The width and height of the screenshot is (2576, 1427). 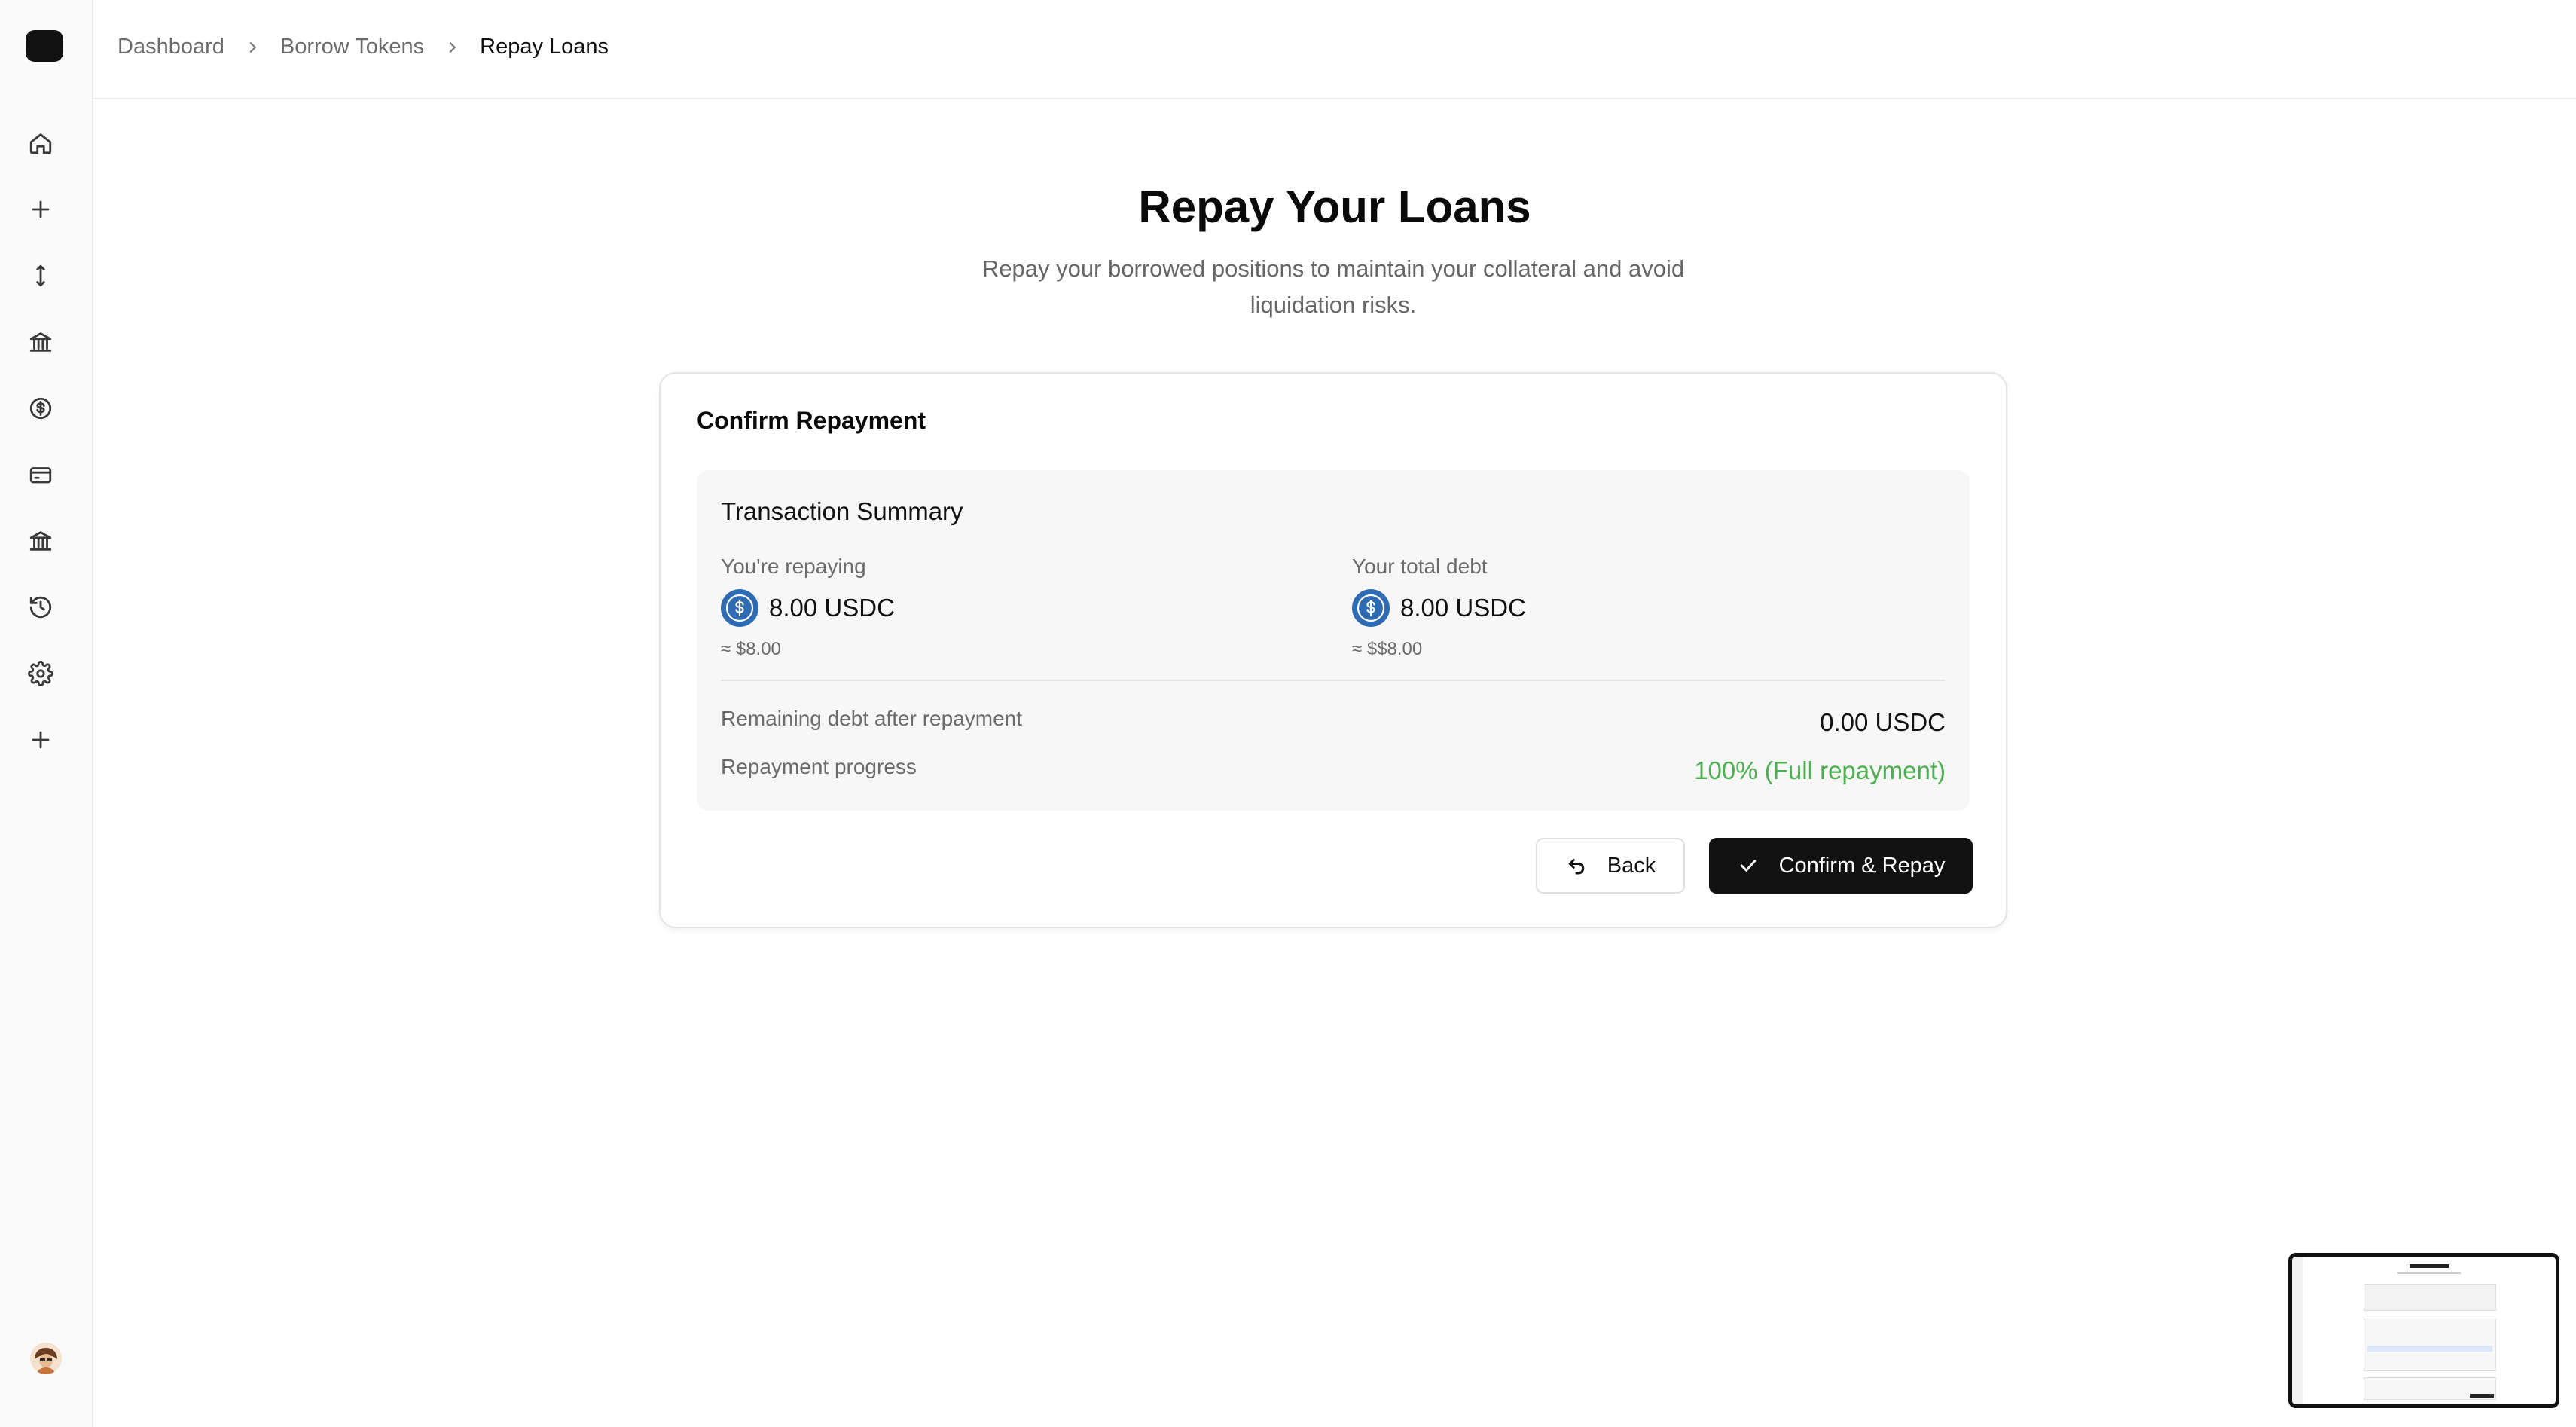 What do you see at coordinates (842, 511) in the screenshot?
I see `summary-title: Transaction Summary` at bounding box center [842, 511].